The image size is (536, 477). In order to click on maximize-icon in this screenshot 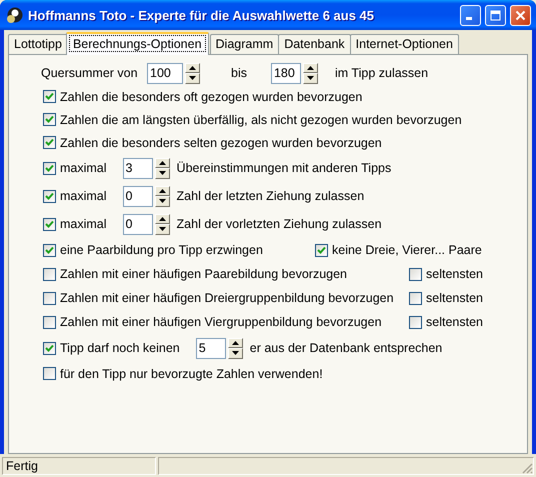, I will do `click(495, 15)`.